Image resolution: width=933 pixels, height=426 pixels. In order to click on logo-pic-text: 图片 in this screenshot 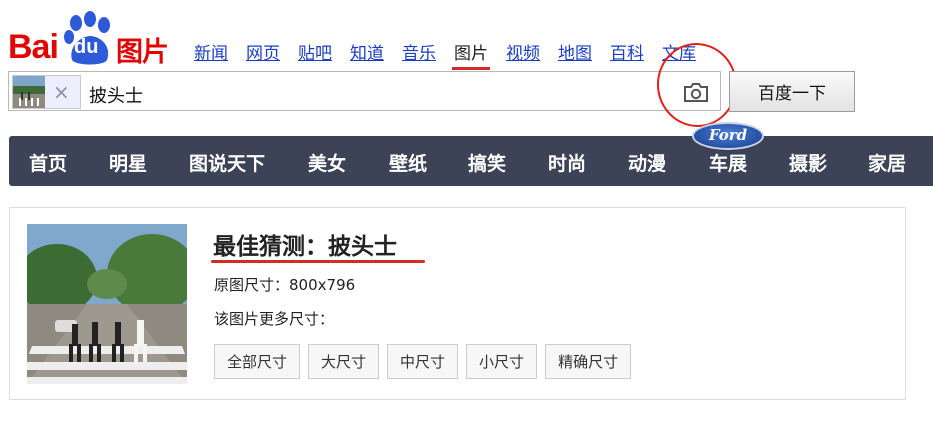, I will do `click(142, 52)`.